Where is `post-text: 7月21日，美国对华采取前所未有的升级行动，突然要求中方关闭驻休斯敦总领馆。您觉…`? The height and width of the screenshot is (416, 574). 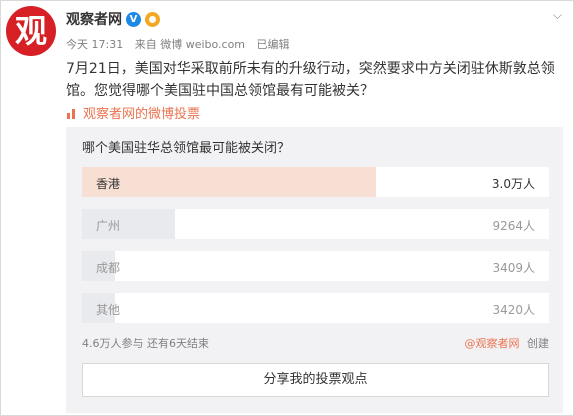 post-text: 7月21日，美国对华采取前所未有的升级行动，突然要求中方关闭驻休斯敦总领馆。您觉… is located at coordinates (310, 80).